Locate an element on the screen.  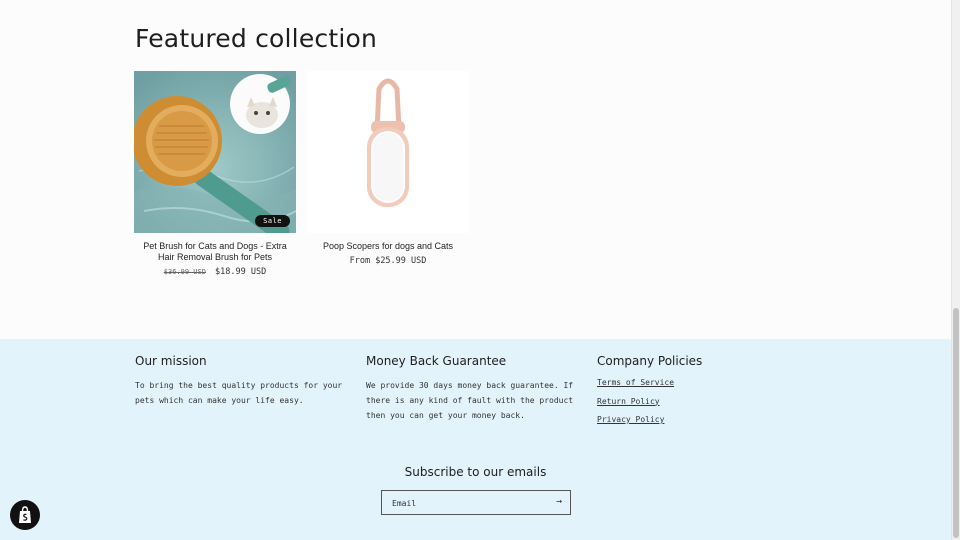
arrow-right-icon: → is located at coordinates (559, 501).